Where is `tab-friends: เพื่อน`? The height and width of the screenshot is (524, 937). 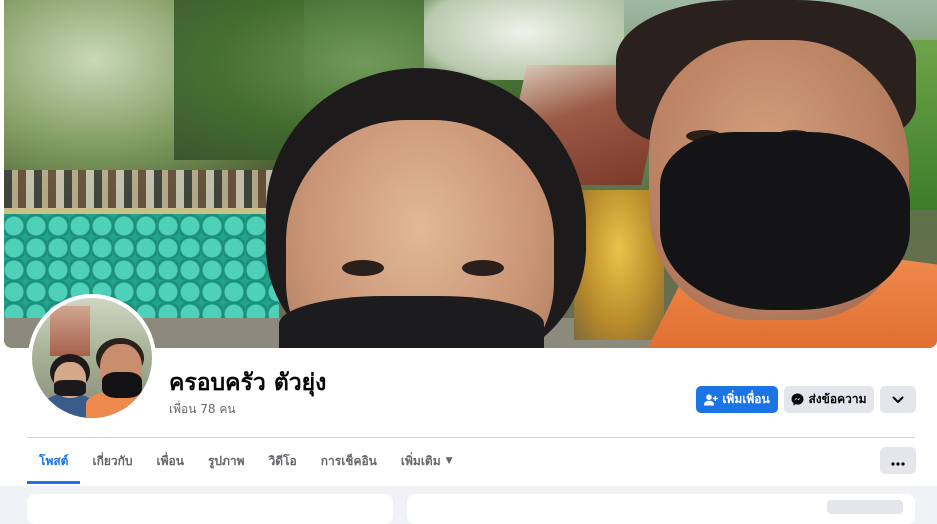
tab-friends: เพื่อน is located at coordinates (170, 461).